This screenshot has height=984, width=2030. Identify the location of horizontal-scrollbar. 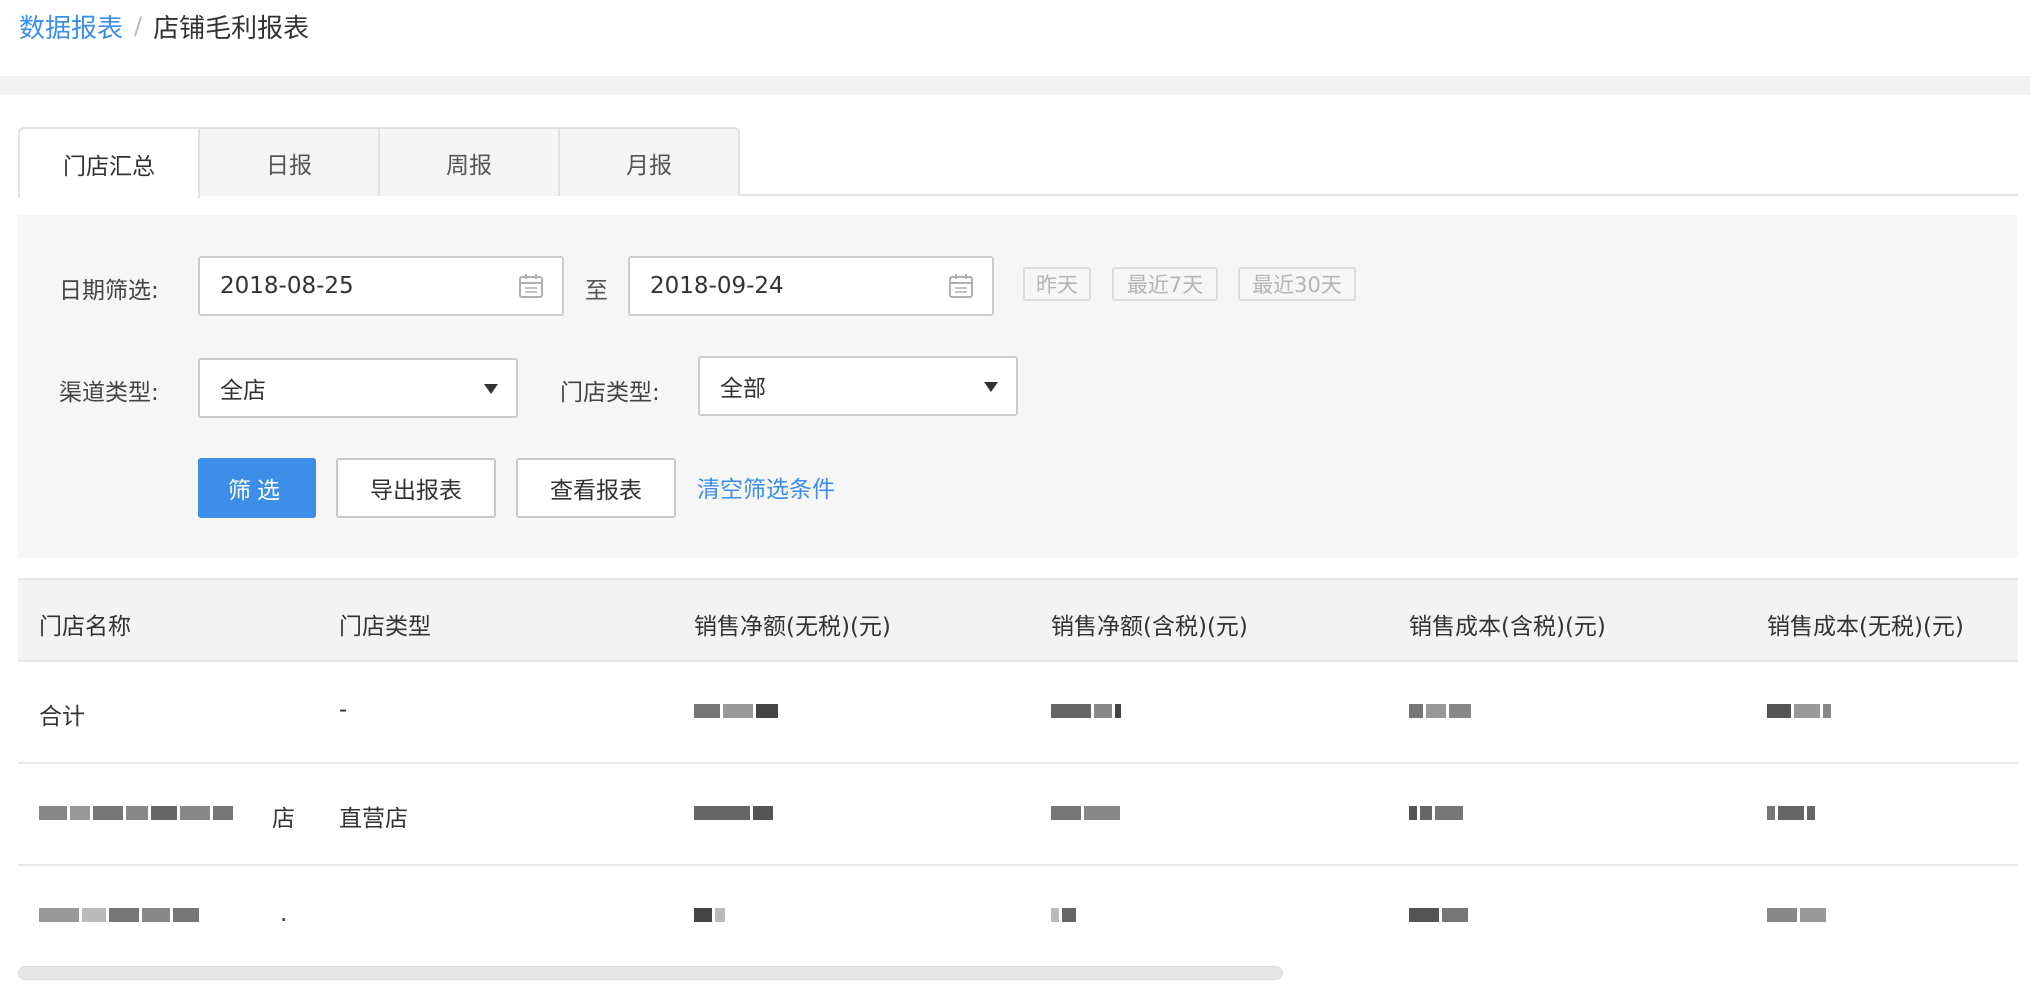
(1018, 975).